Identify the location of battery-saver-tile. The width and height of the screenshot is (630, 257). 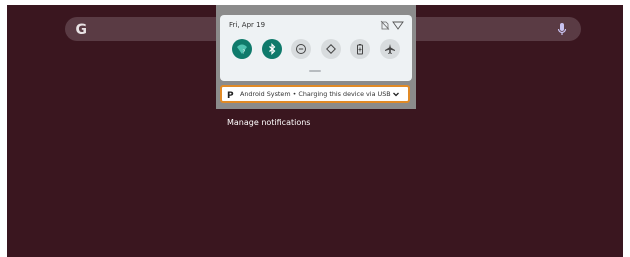
(360, 49).